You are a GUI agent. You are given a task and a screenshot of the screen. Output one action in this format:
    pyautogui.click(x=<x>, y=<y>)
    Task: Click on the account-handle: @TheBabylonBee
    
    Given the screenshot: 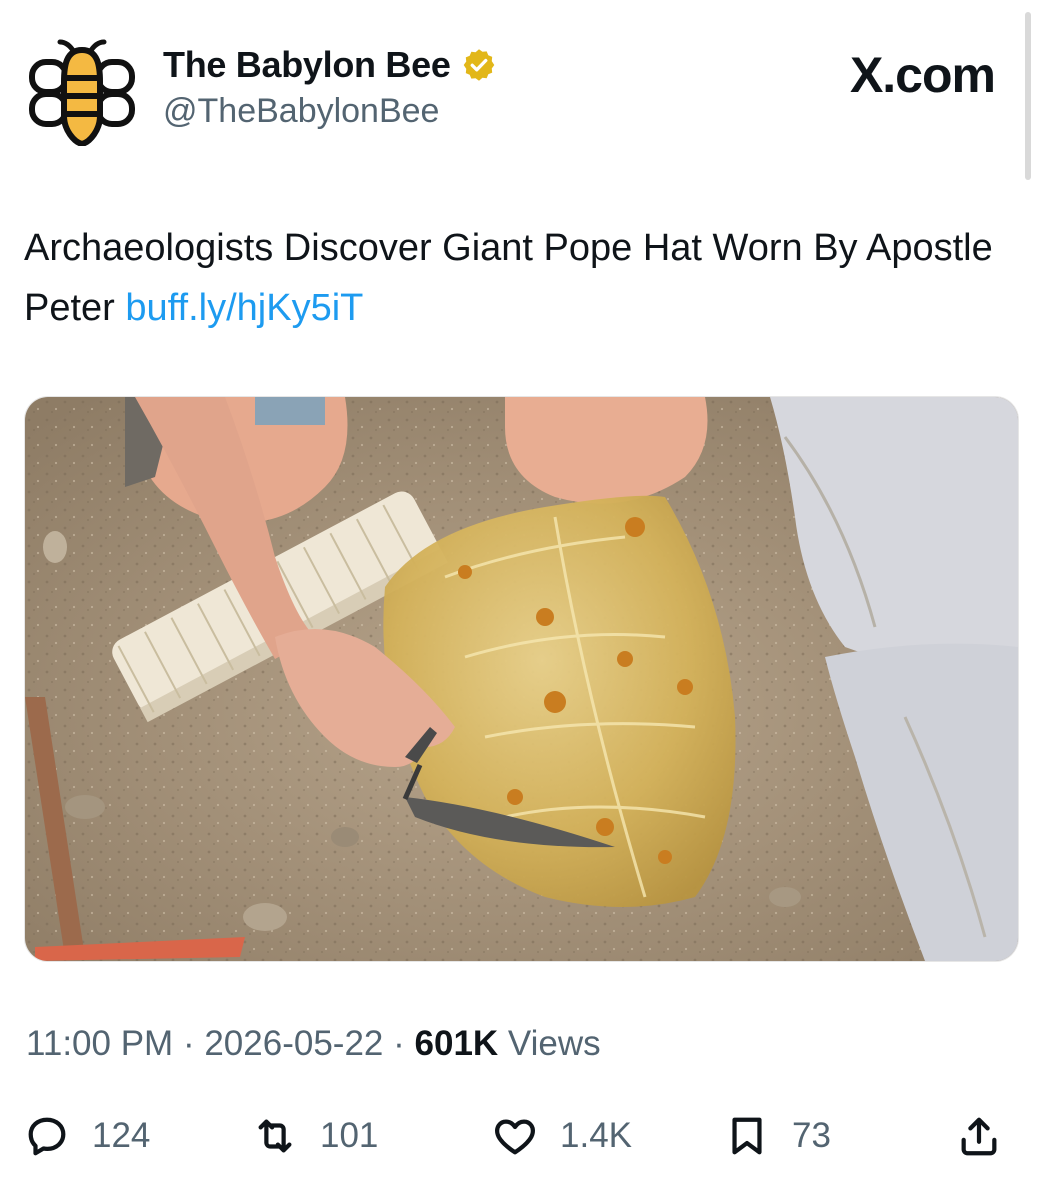 What is the action you would take?
    pyautogui.click(x=330, y=111)
    